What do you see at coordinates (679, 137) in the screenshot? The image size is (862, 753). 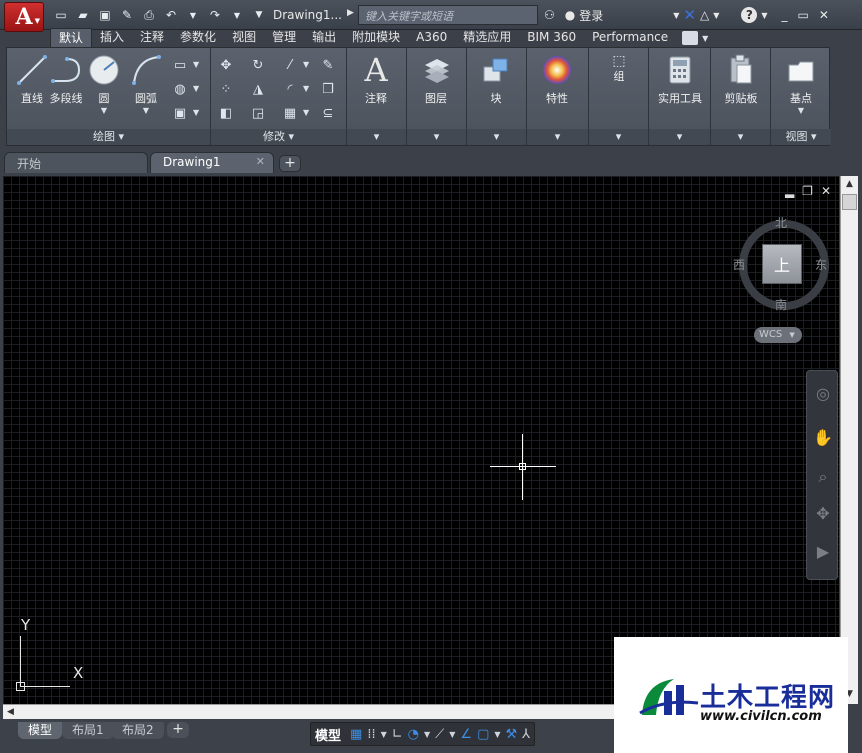 I see `utilities-panel-expand: ▾` at bounding box center [679, 137].